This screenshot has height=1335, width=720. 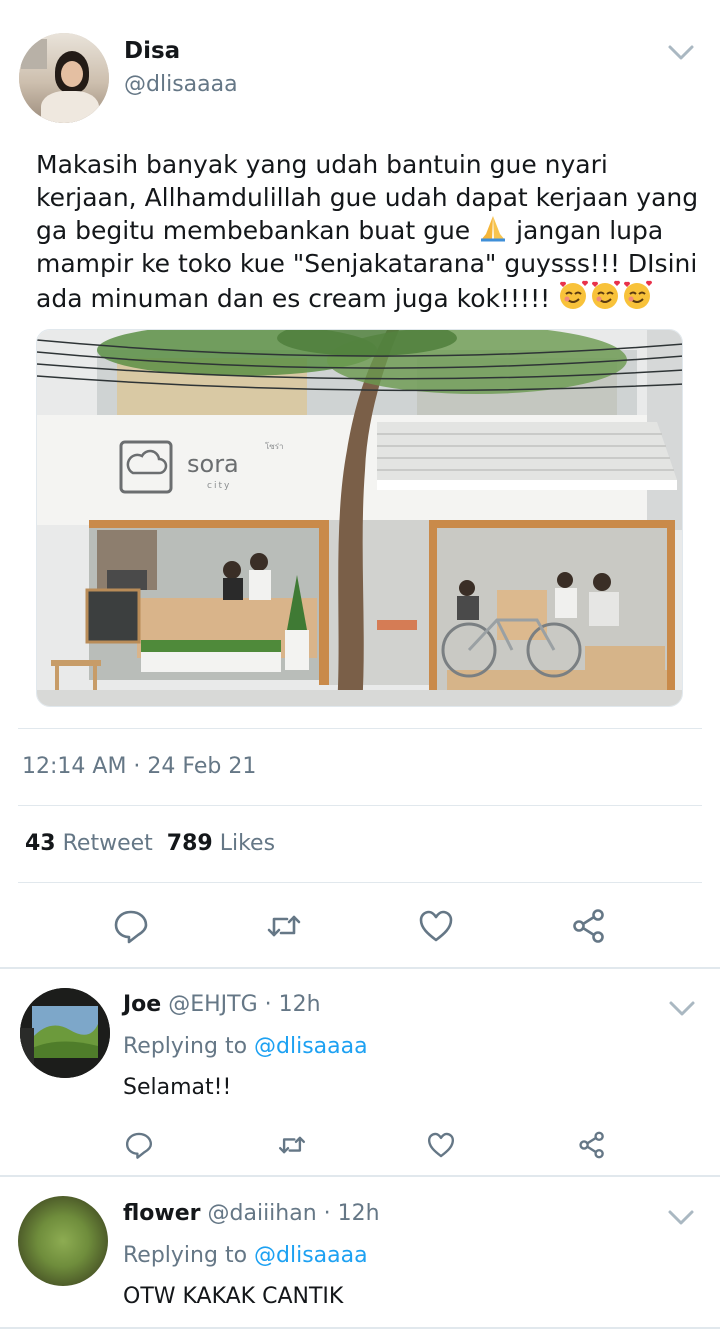 What do you see at coordinates (262, 1213) in the screenshot?
I see `reply-author-handle: @daiiihan` at bounding box center [262, 1213].